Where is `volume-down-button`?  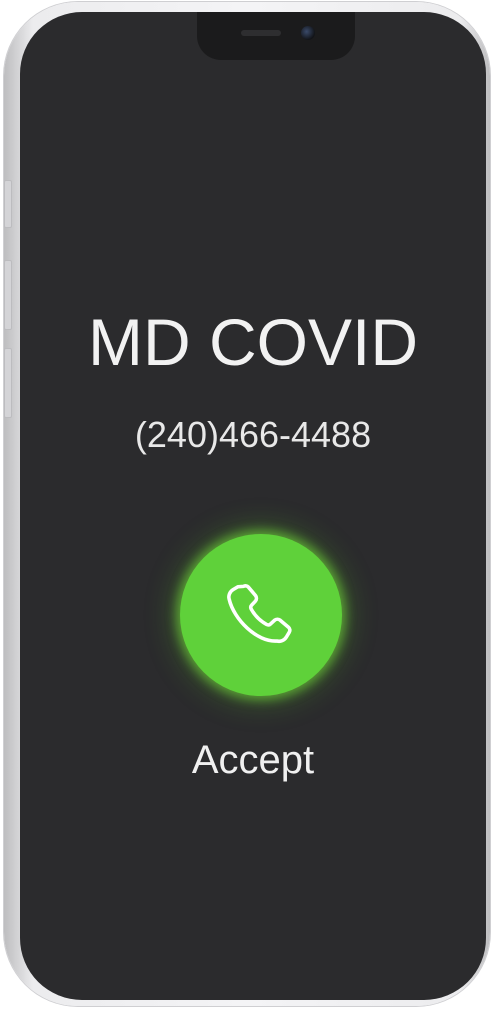 volume-down-button is located at coordinates (8, 383).